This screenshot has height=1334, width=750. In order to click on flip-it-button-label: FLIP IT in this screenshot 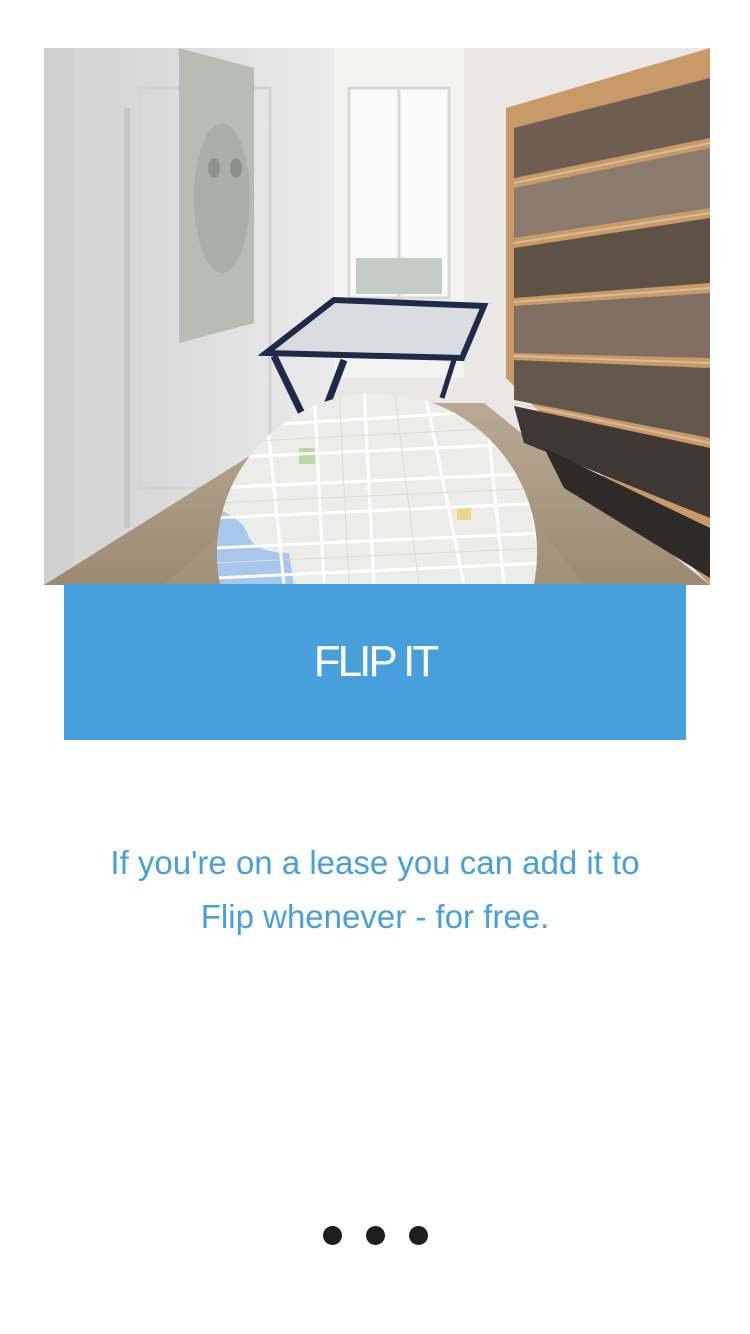, I will do `click(376, 661)`.